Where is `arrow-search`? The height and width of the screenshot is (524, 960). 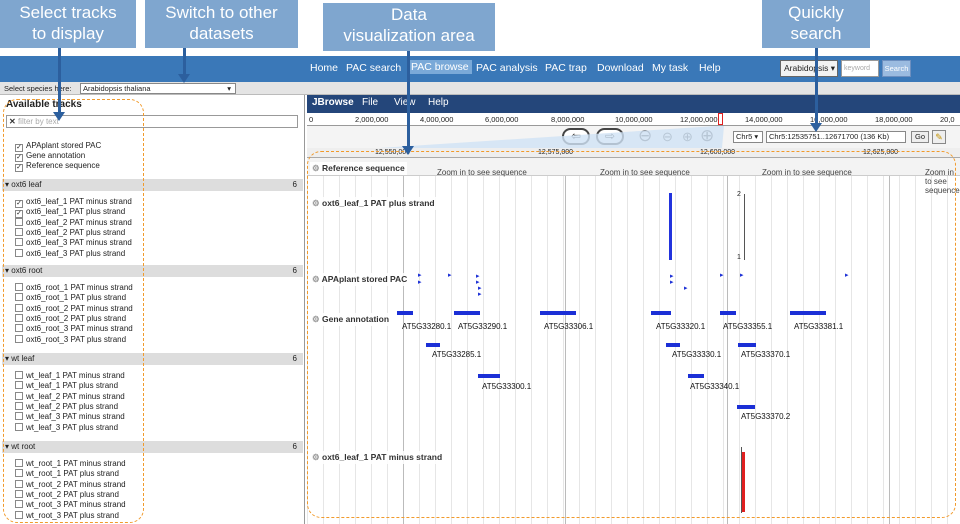
arrow-search is located at coordinates (816, 85).